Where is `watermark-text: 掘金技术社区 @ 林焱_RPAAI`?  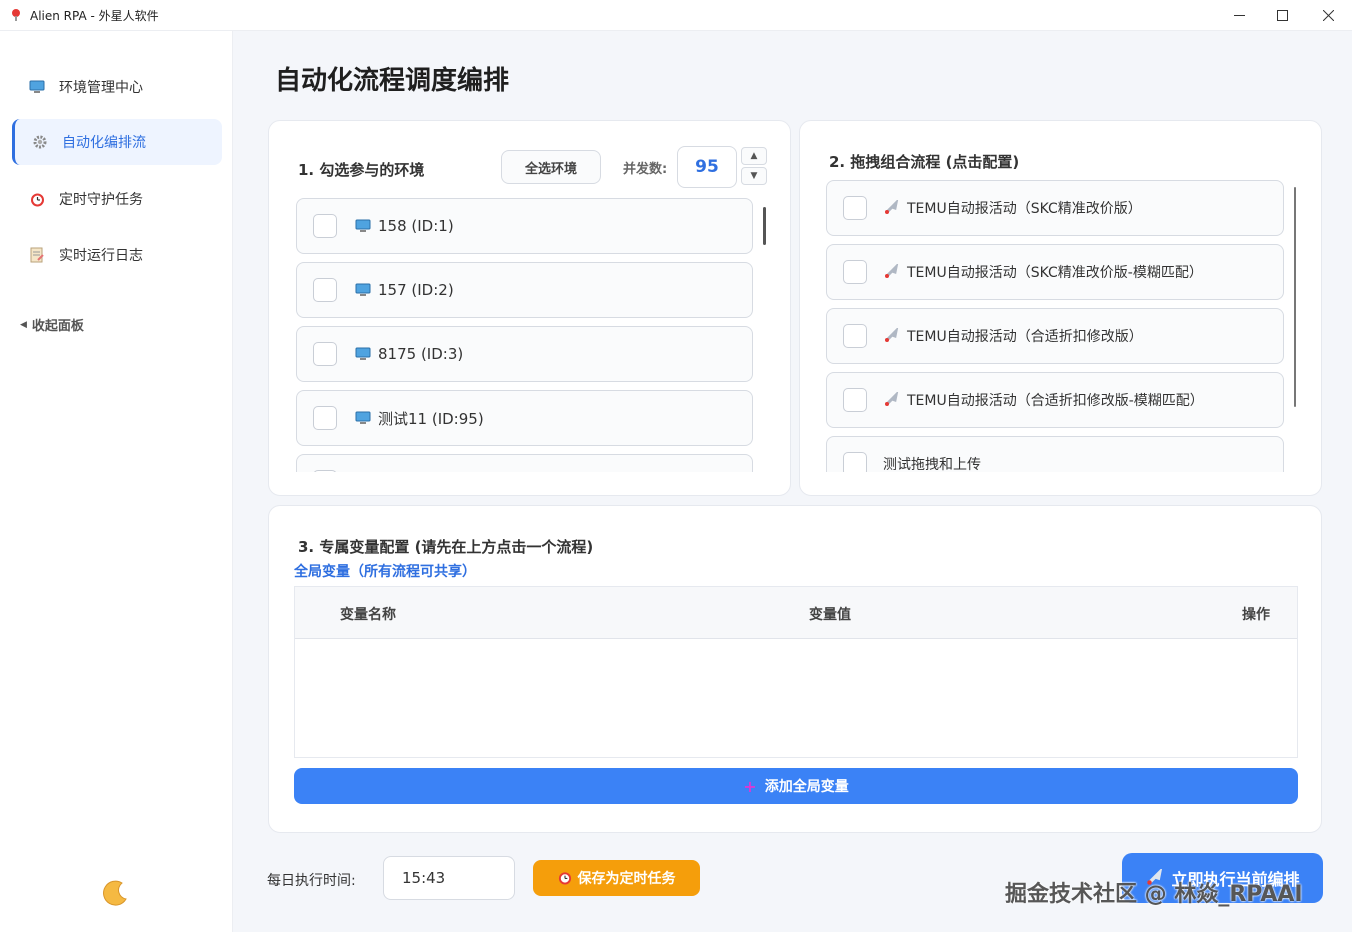 watermark-text: 掘金技术社区 @ 林焱_RPAAI is located at coordinates (1154, 894).